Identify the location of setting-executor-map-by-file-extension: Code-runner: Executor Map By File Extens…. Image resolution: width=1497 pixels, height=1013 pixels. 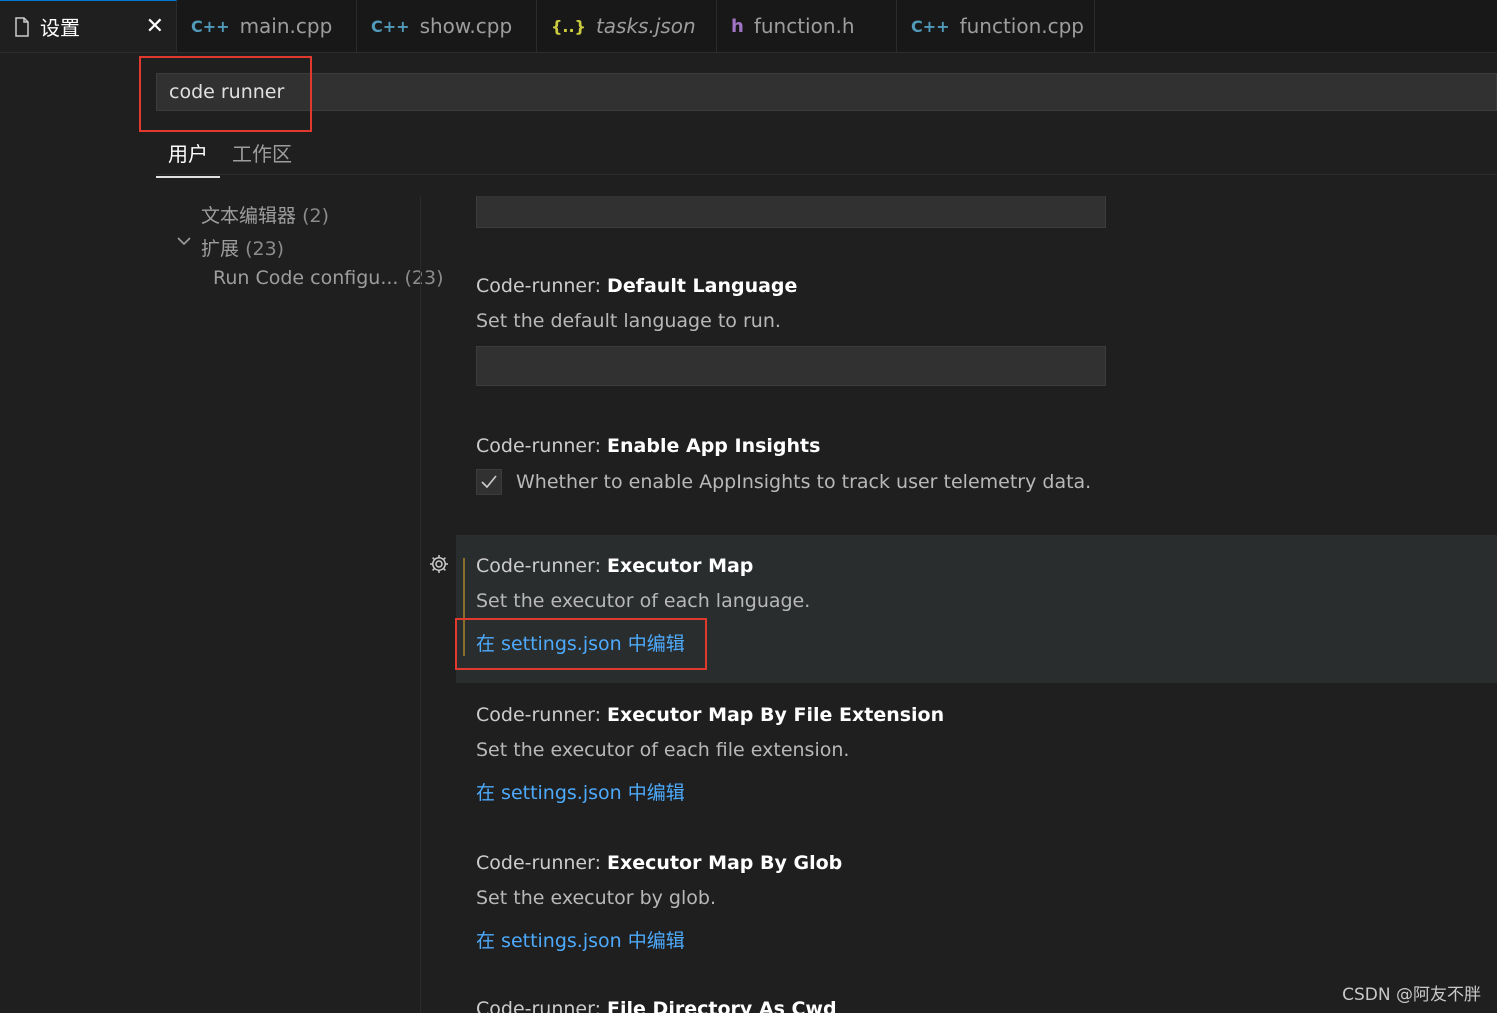
(710, 754).